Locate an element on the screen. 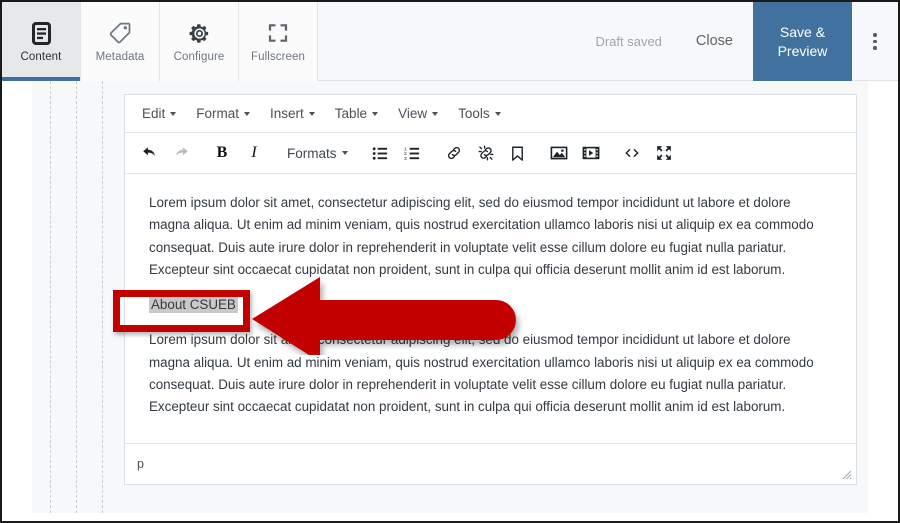  menu-format-label: Format is located at coordinates (218, 113).